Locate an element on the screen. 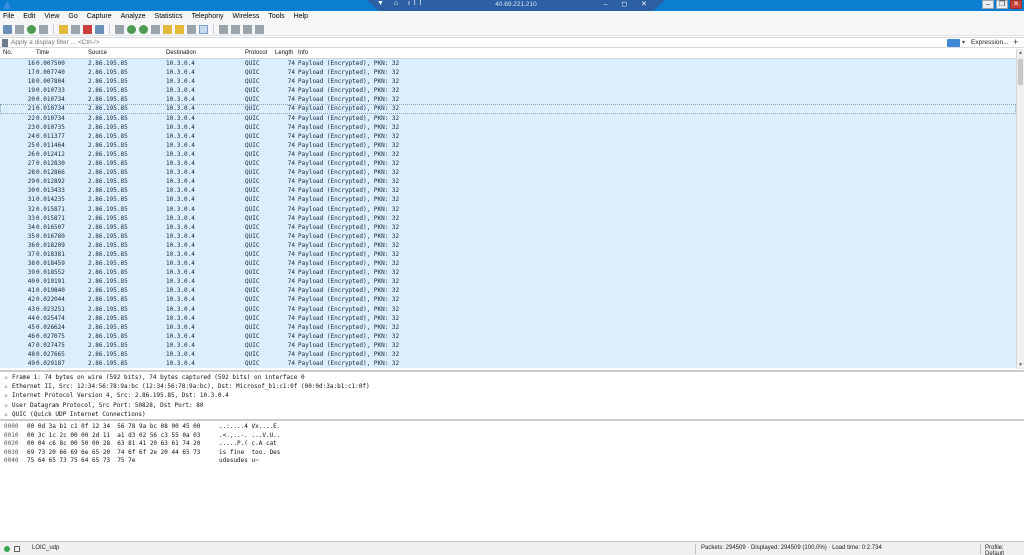 This screenshot has width=1024, height=555. hex-ascii: .....P.( c.A cat is located at coordinates (249, 444).